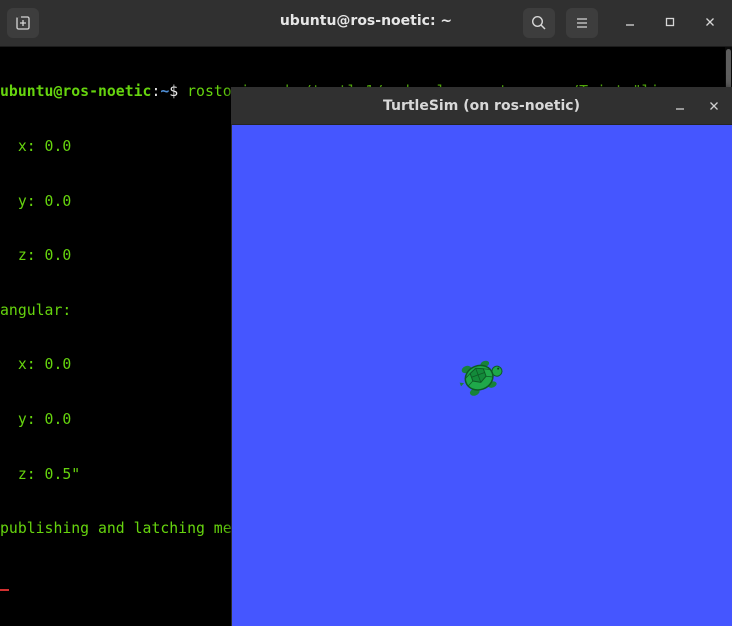 This screenshot has height=626, width=732. I want to click on turtle-icon, so click(481, 378).